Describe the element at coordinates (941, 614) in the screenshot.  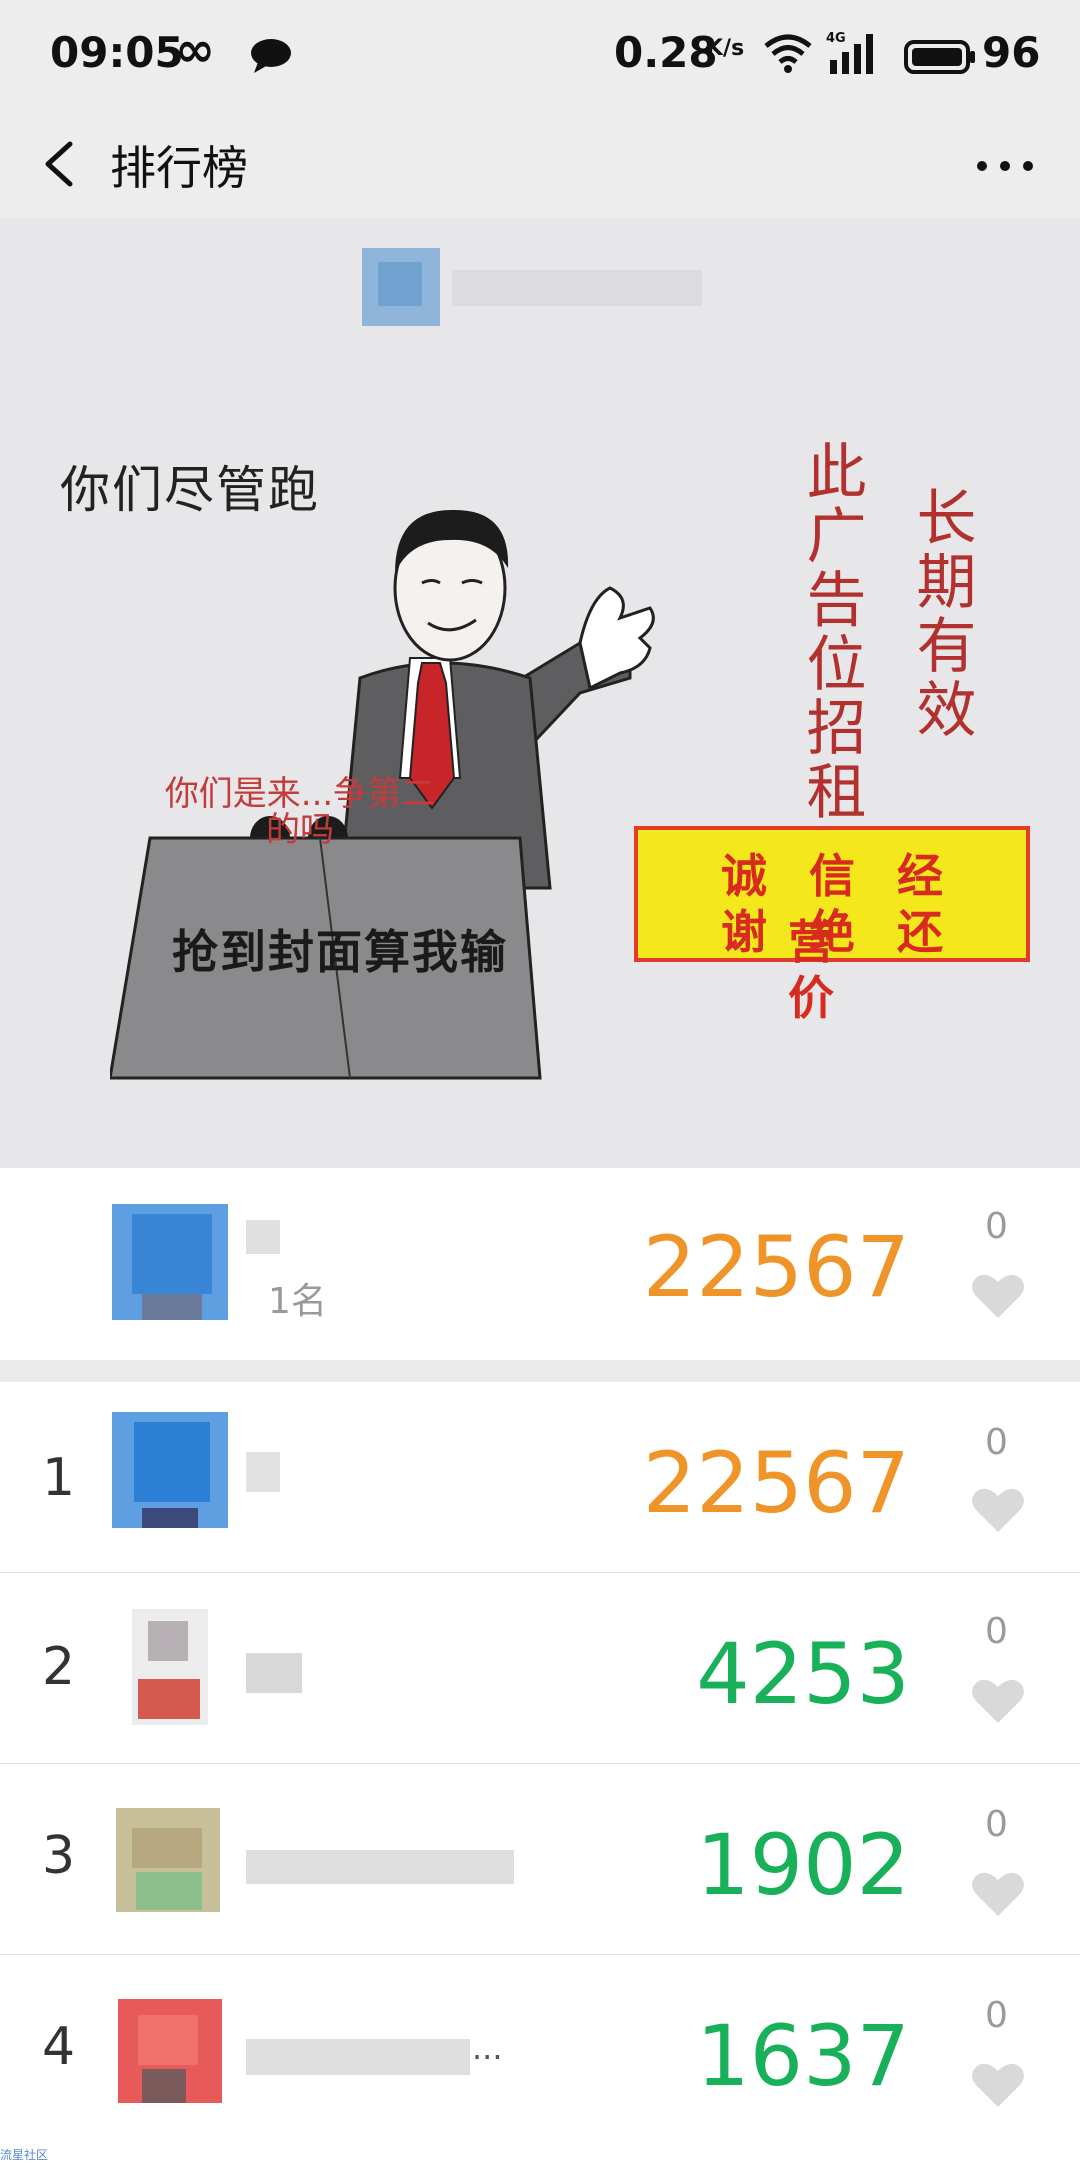
I see `ad-text-vertical-2: 长期有效` at that location.